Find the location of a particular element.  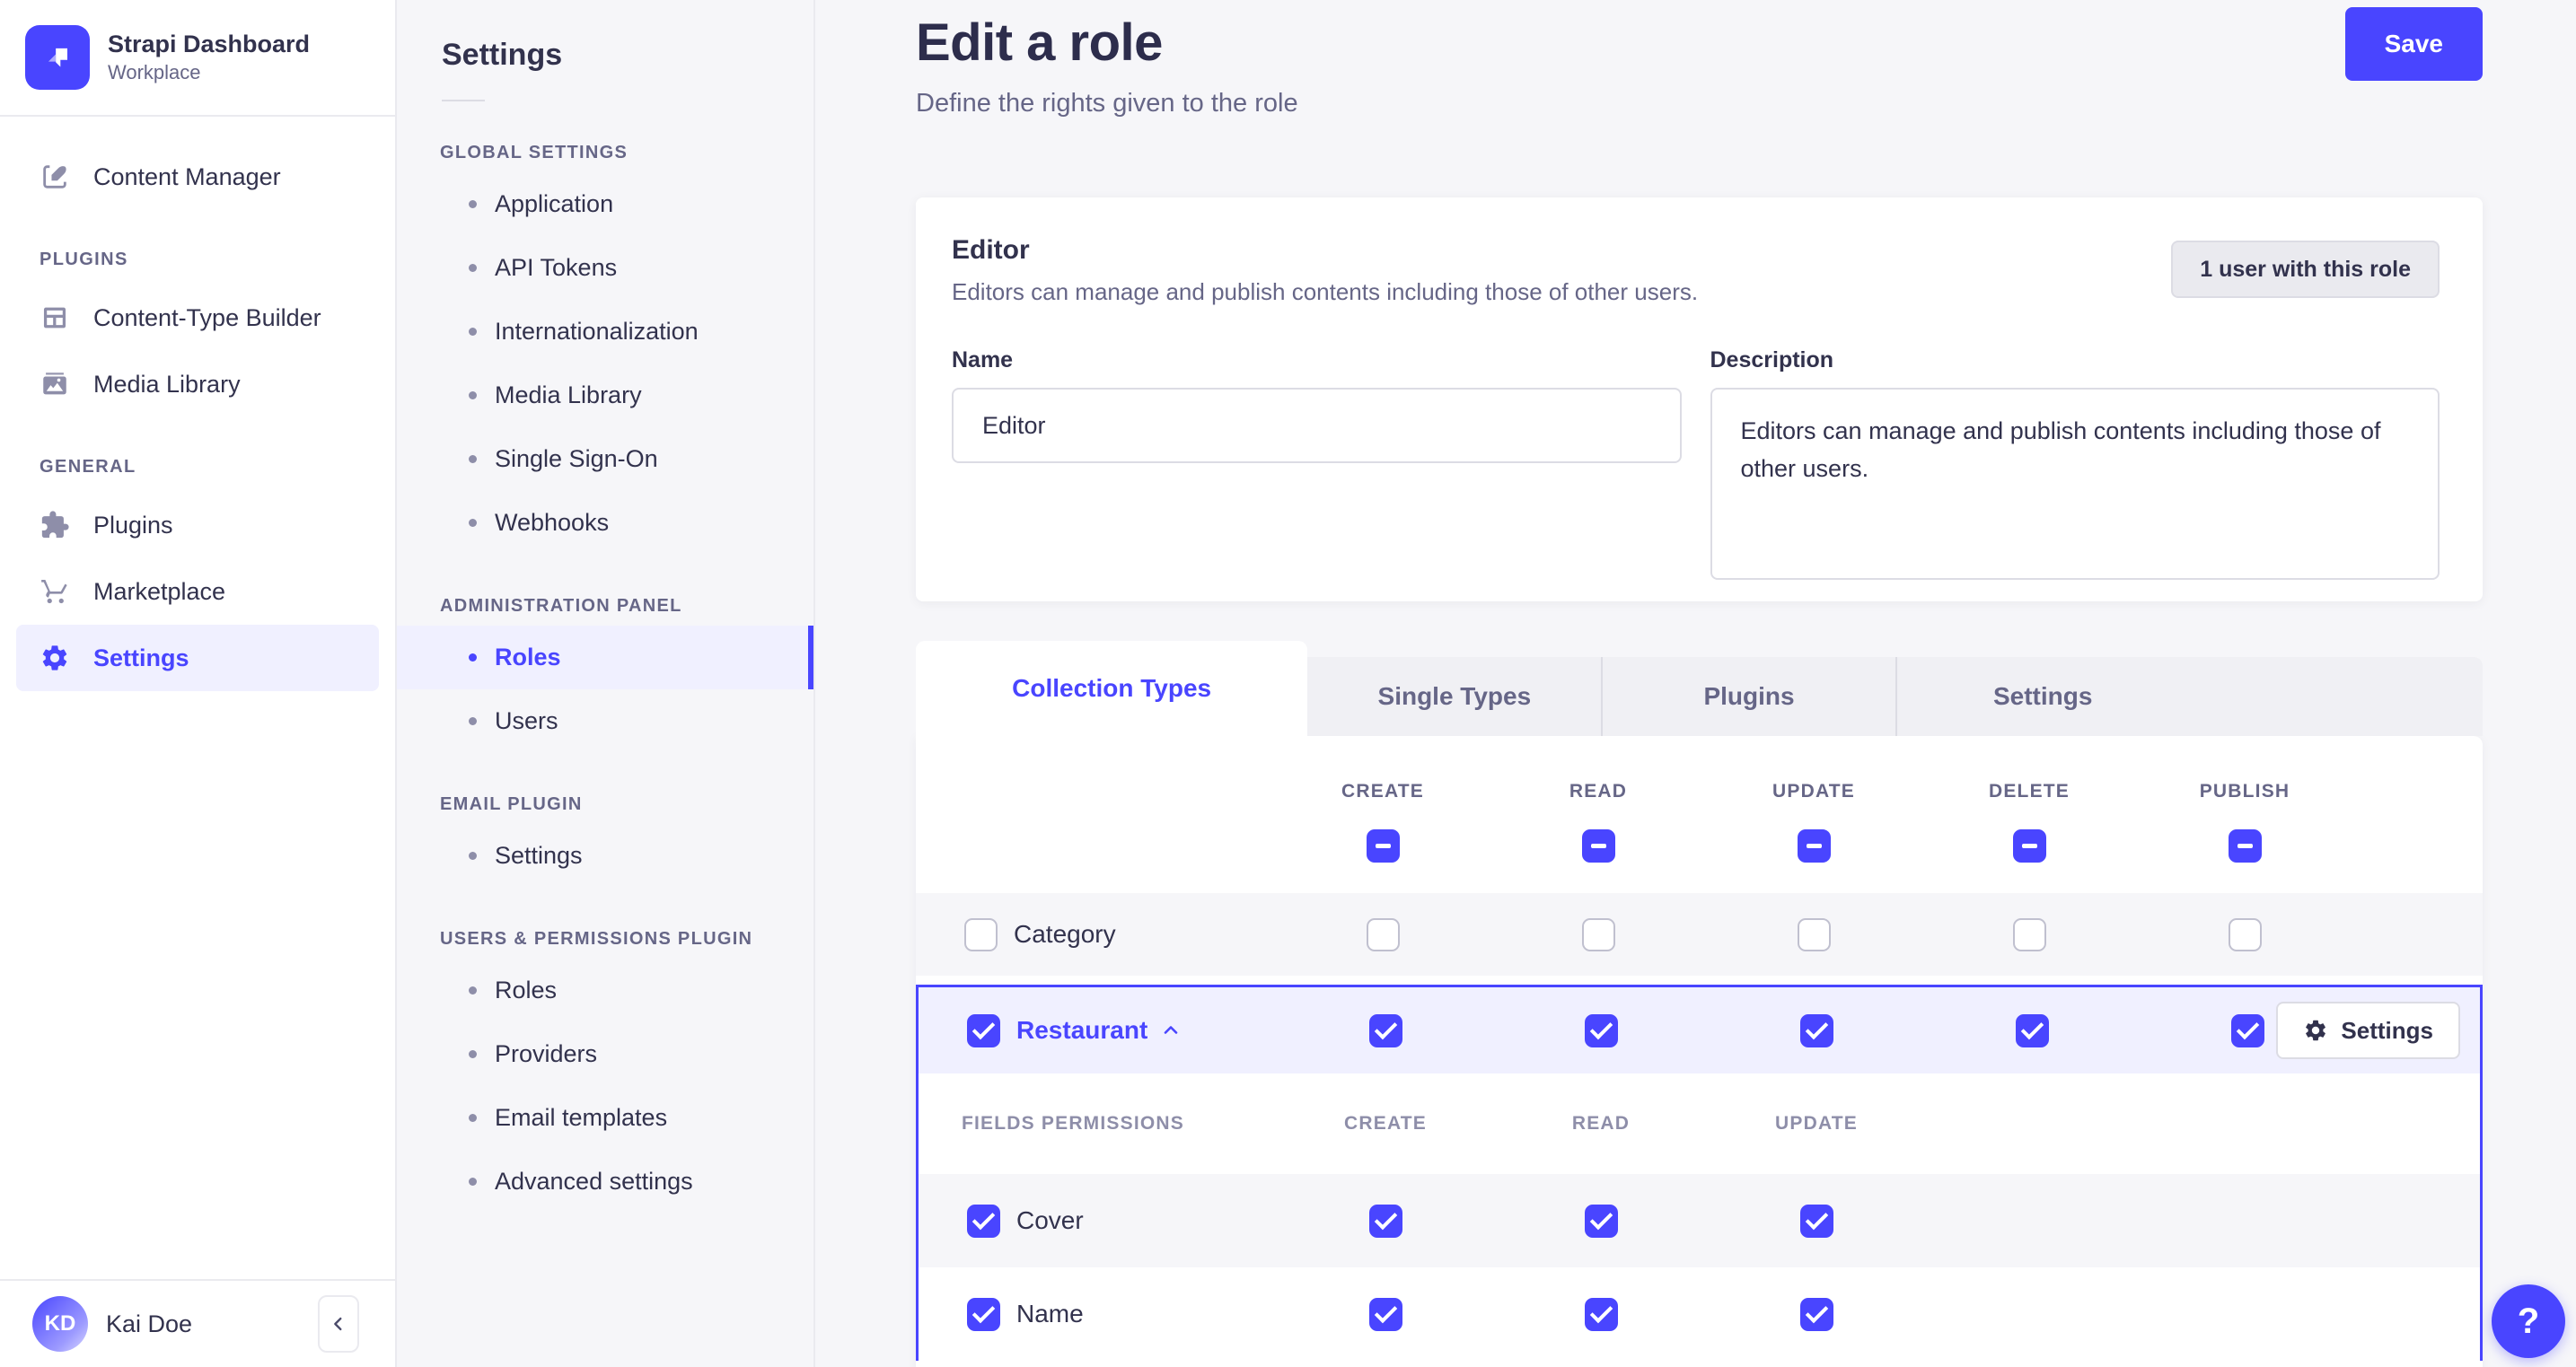

subnav-item-api-tokens: API Tokens is located at coordinates (605, 268).